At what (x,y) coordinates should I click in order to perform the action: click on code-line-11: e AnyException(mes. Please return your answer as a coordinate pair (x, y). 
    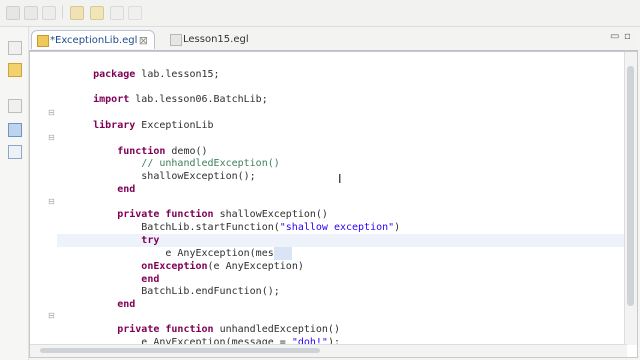
    Looking at the image, I should click on (174, 247).